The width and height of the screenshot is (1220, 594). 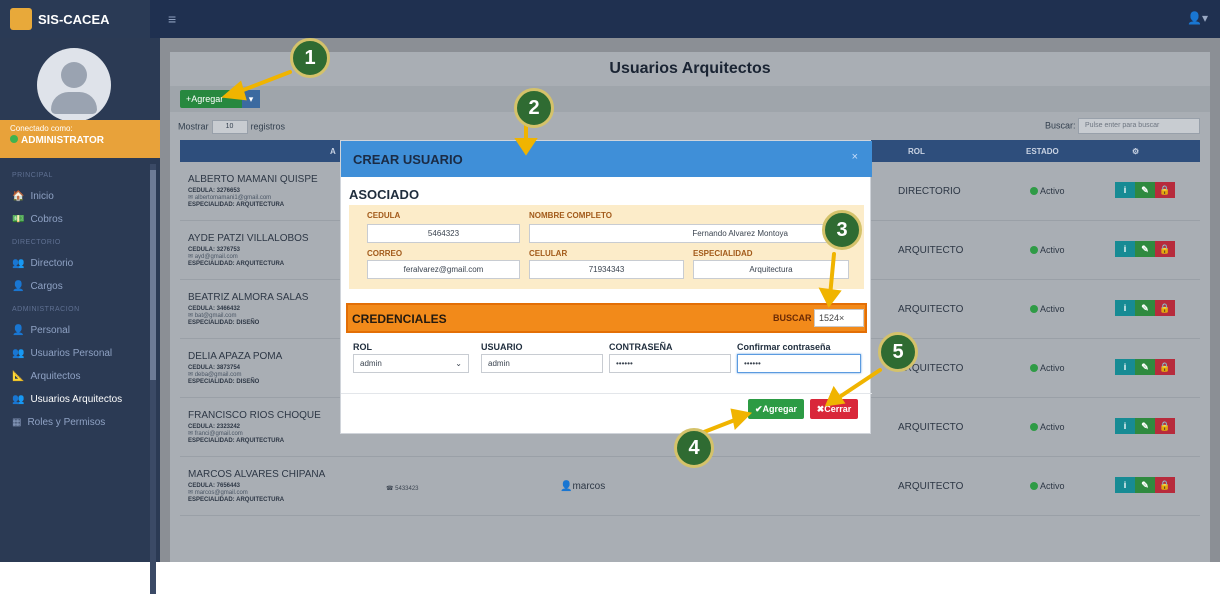 What do you see at coordinates (75, 399) in the screenshot?
I see `sidebar-item-usuarios-arquitectos: 👥 Usuarios Arquitectos` at bounding box center [75, 399].